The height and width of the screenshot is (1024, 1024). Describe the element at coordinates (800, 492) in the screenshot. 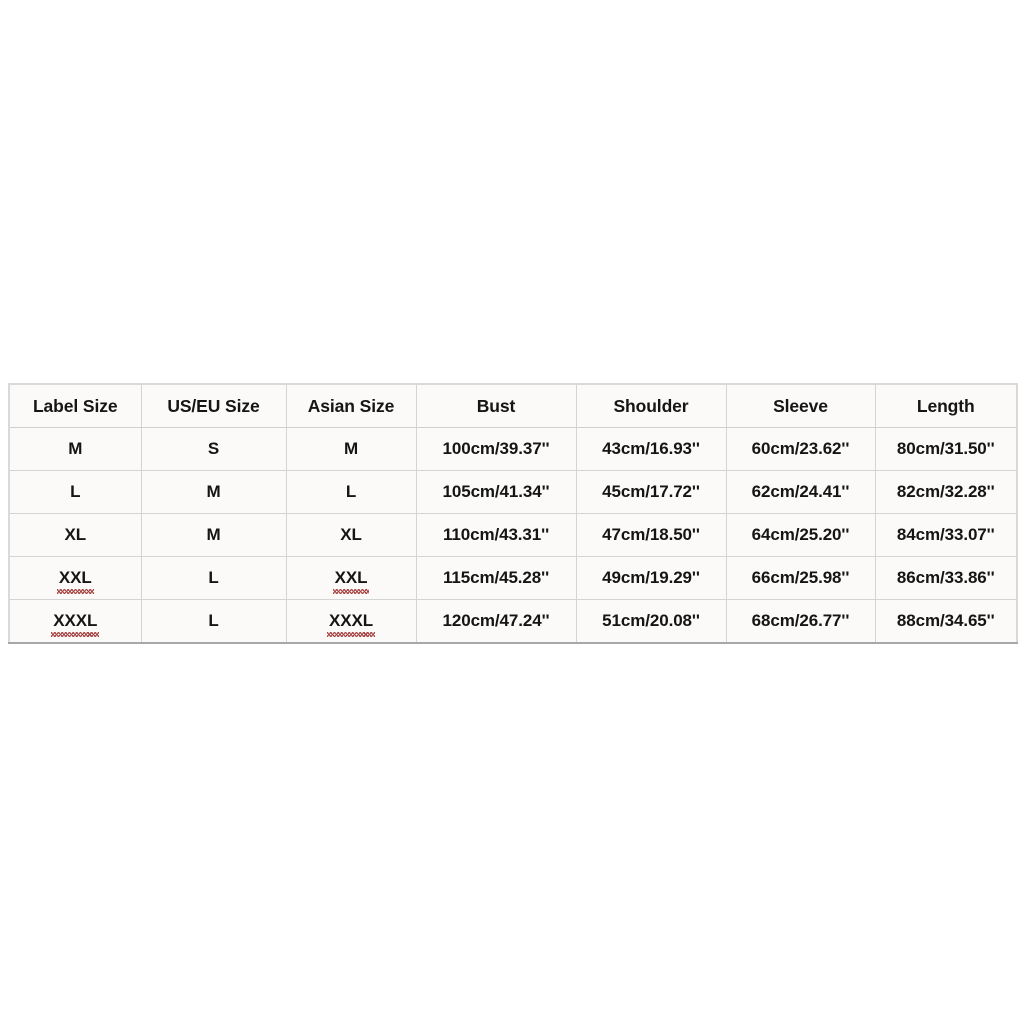

I see `cell-sleeve: 62cm/24.41''` at that location.